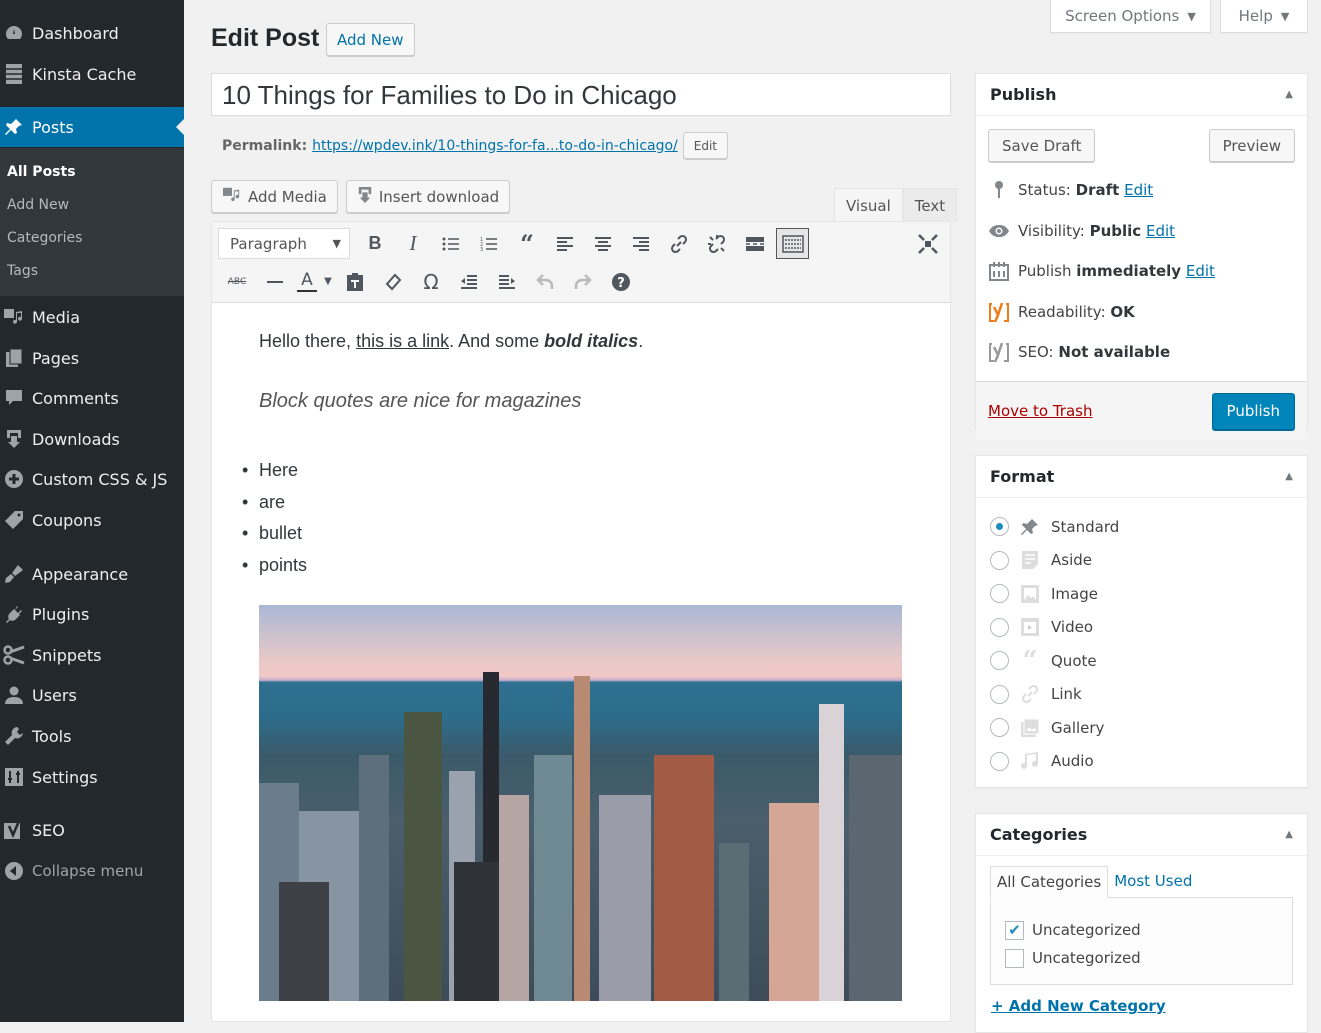 The width and height of the screenshot is (1321, 1033). I want to click on format-option-standard: Standard, so click(1141, 527).